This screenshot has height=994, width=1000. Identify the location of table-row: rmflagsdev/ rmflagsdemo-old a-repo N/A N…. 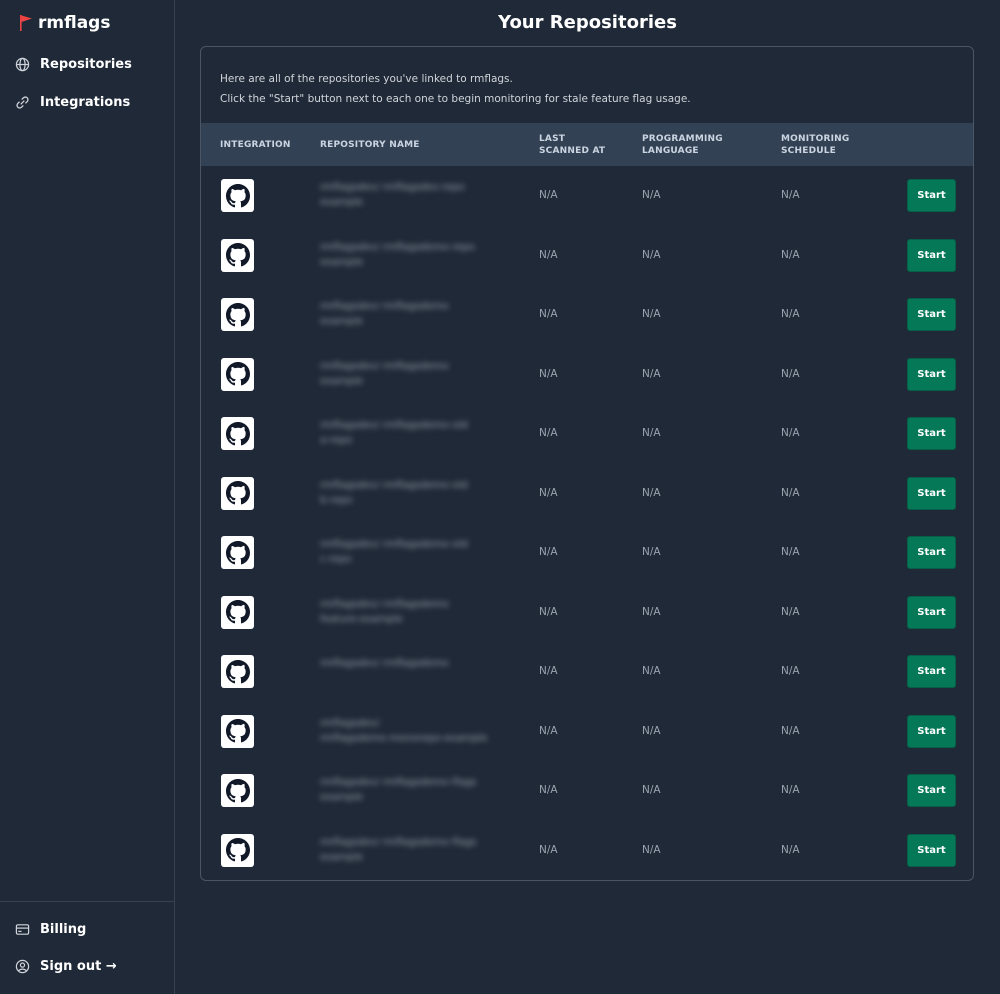
(587, 434).